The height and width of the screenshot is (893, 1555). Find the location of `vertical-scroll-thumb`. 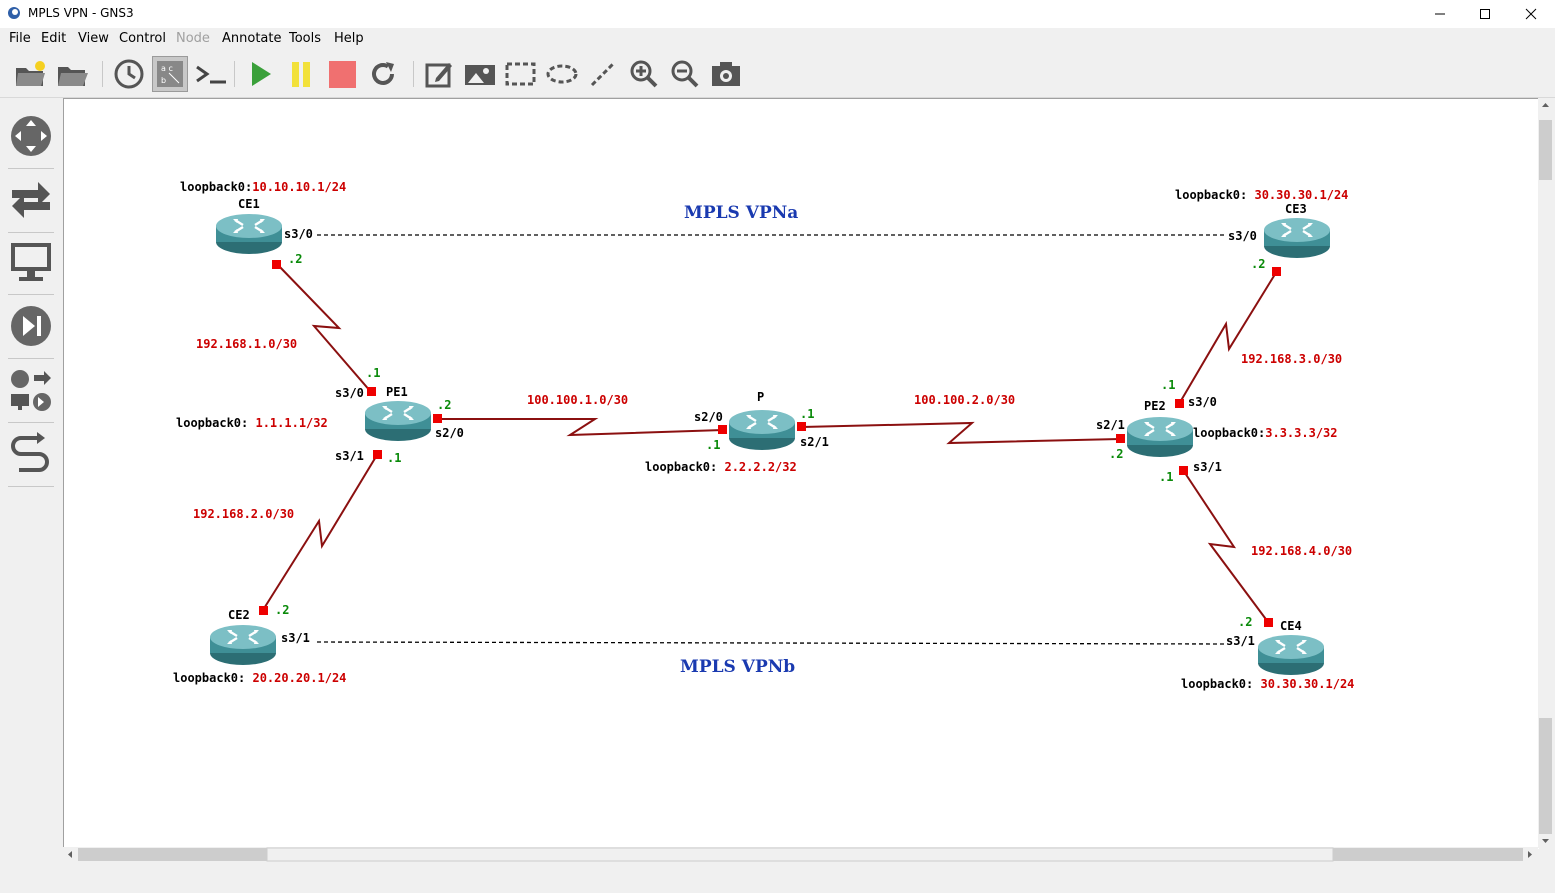

vertical-scroll-thumb is located at coordinates (1545, 150).